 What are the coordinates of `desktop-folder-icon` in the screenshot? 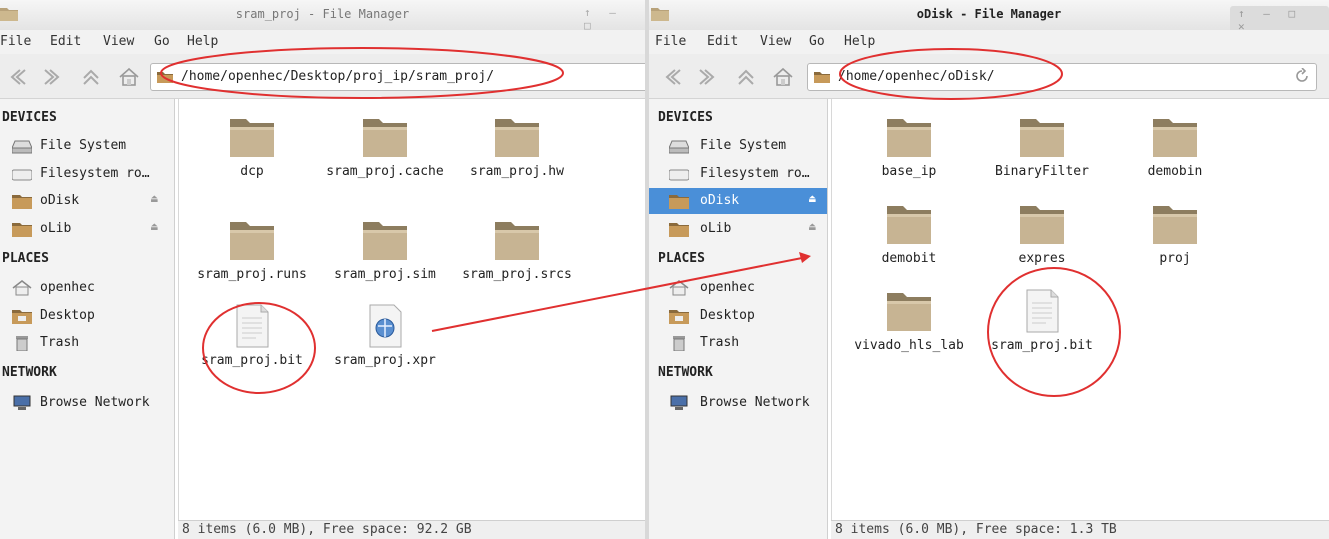 It's located at (679, 317).